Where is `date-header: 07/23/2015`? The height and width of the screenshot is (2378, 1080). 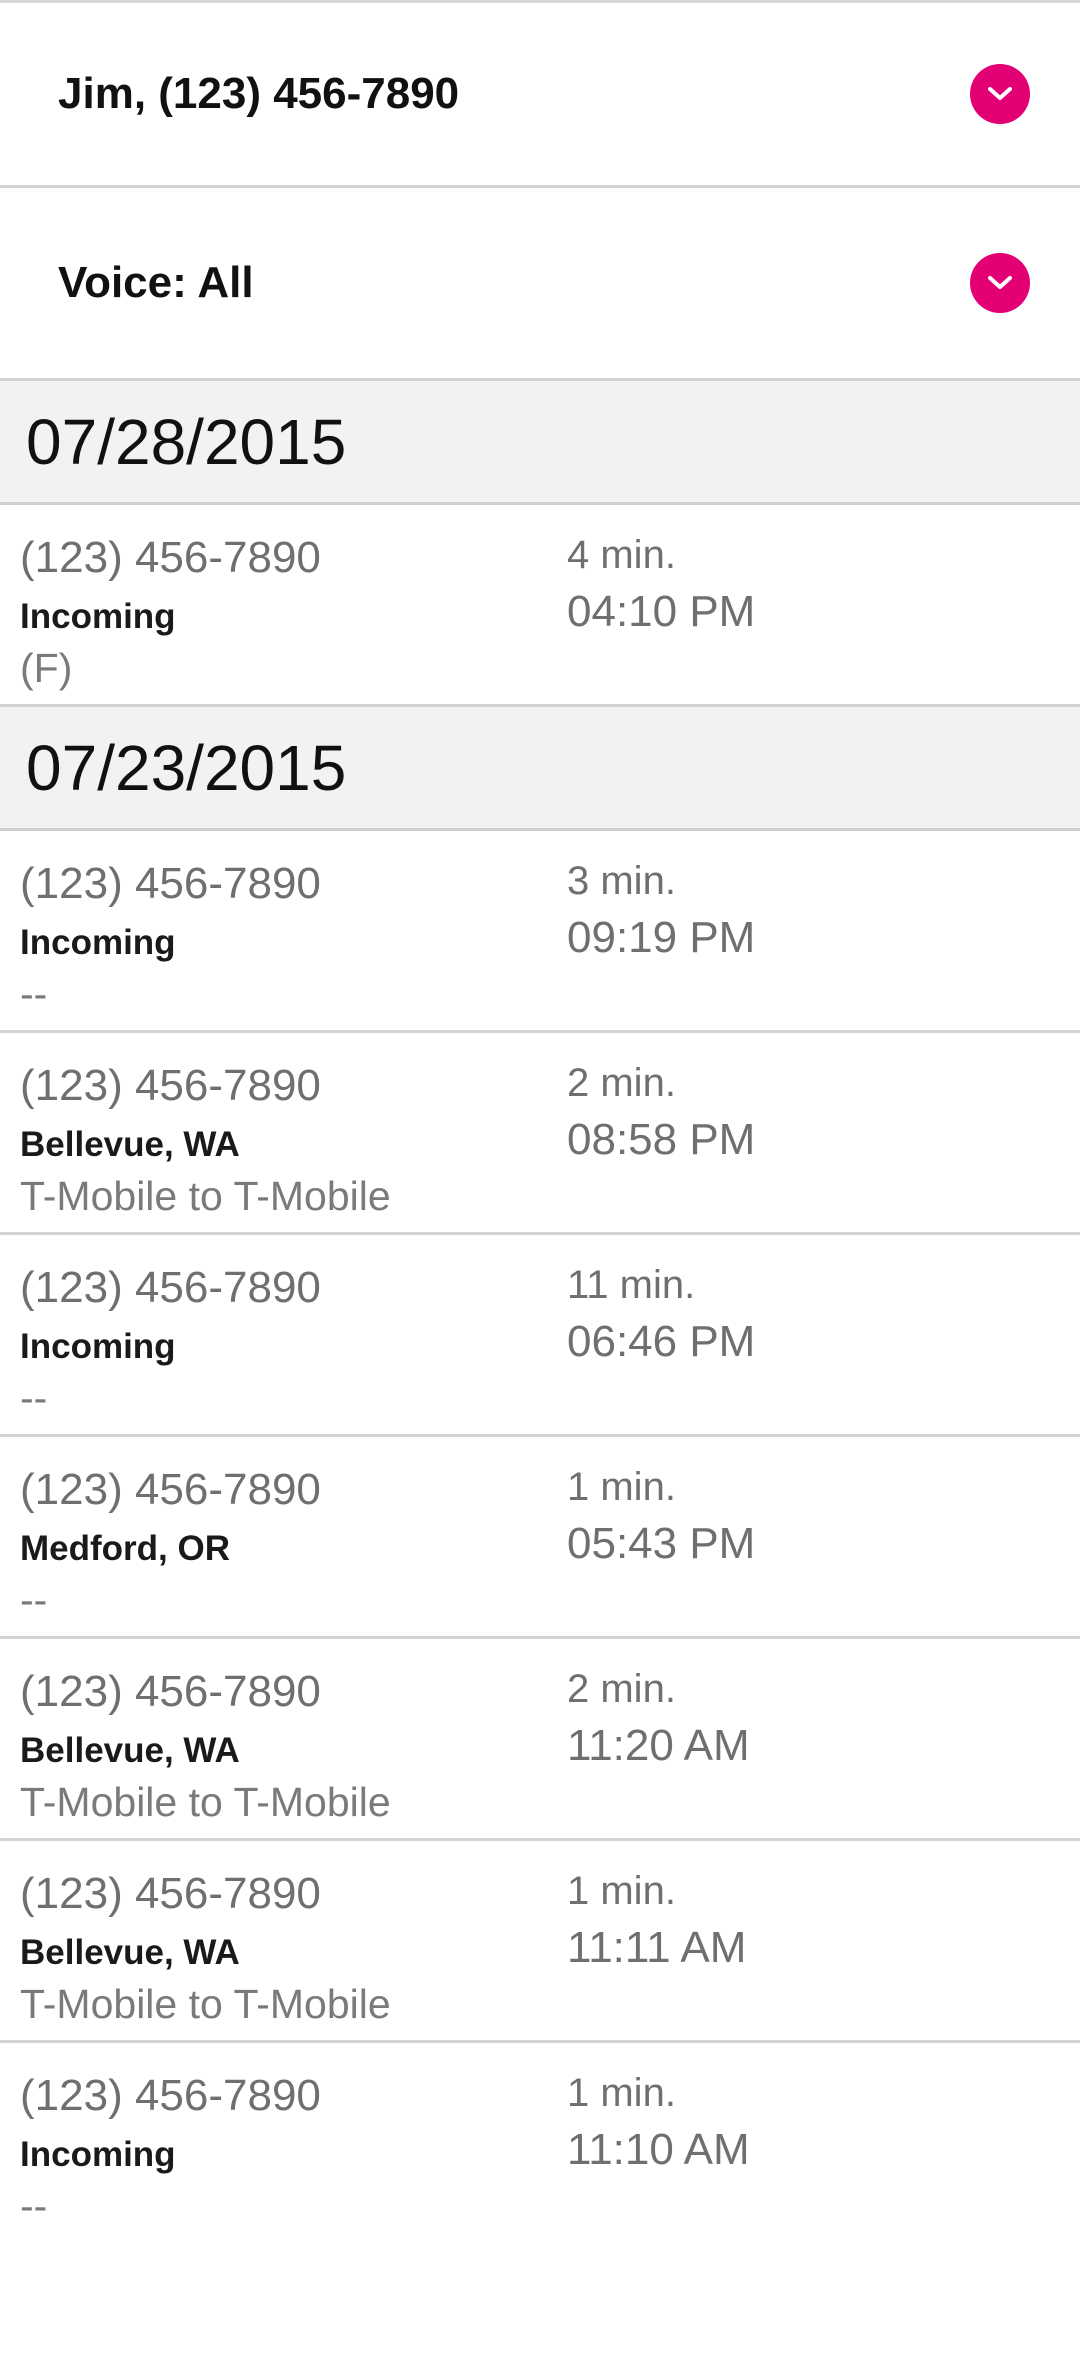
date-header: 07/23/2015 is located at coordinates (540, 769).